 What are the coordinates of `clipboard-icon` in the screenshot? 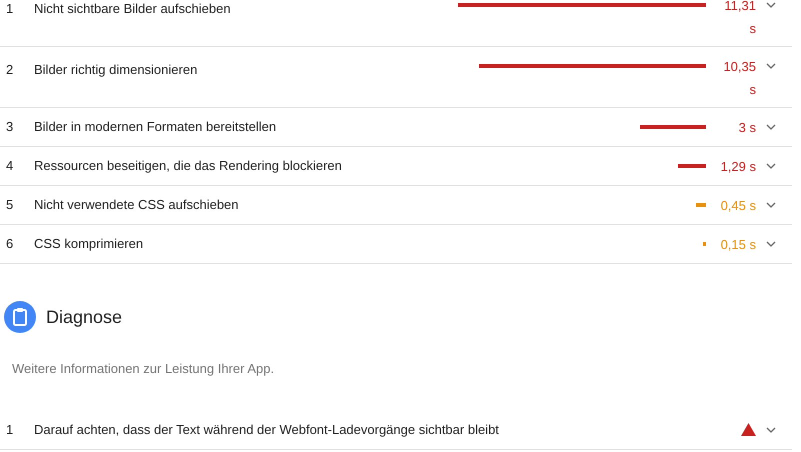 It's located at (20, 317).